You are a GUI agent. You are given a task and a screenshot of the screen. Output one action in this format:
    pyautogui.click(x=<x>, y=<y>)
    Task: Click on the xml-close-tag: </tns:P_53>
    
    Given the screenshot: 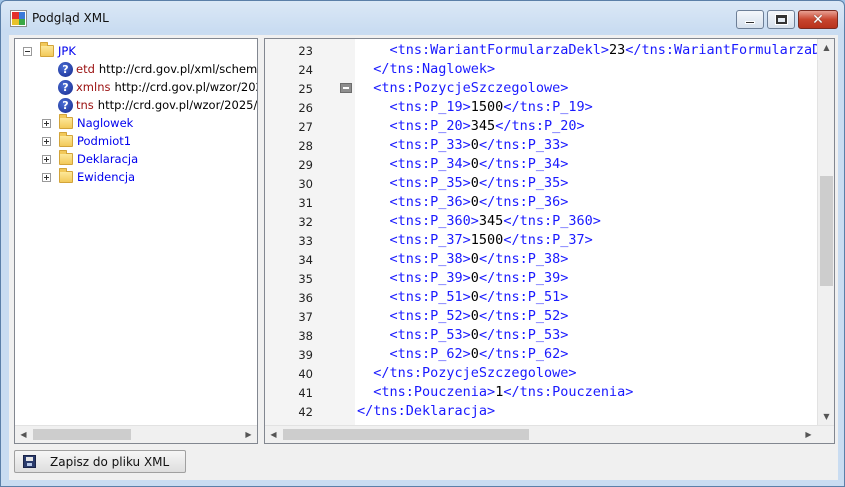 What is the action you would take?
    pyautogui.click(x=523, y=335)
    